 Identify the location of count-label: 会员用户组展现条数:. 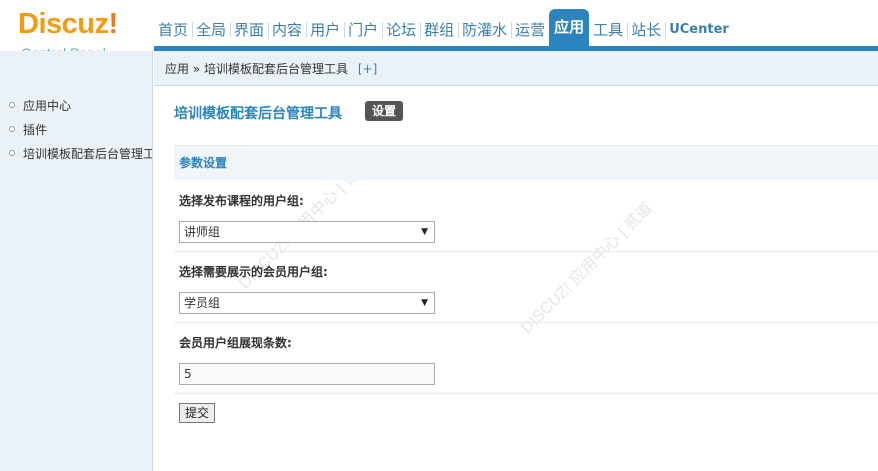
(235, 343).